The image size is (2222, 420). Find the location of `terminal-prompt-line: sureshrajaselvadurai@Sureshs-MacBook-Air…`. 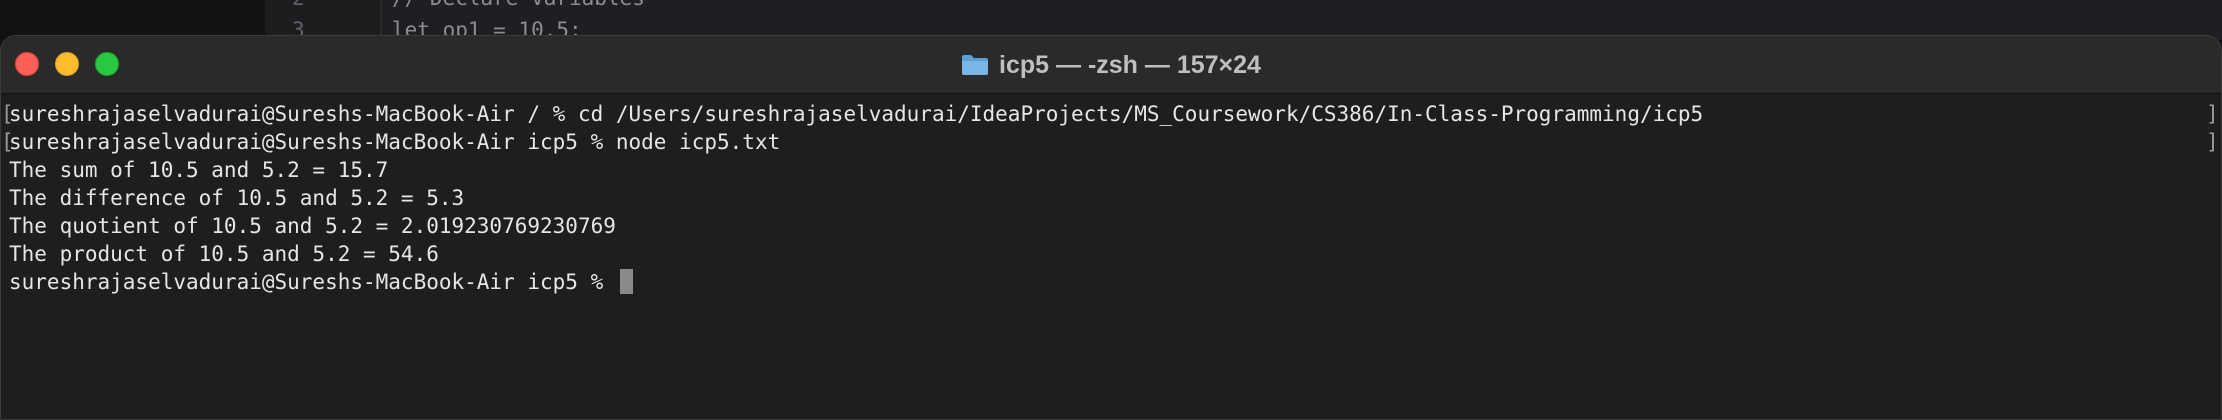

terminal-prompt-line: sureshrajaselvadurai@Sureshs-MacBook-Air… is located at coordinates (321, 282).